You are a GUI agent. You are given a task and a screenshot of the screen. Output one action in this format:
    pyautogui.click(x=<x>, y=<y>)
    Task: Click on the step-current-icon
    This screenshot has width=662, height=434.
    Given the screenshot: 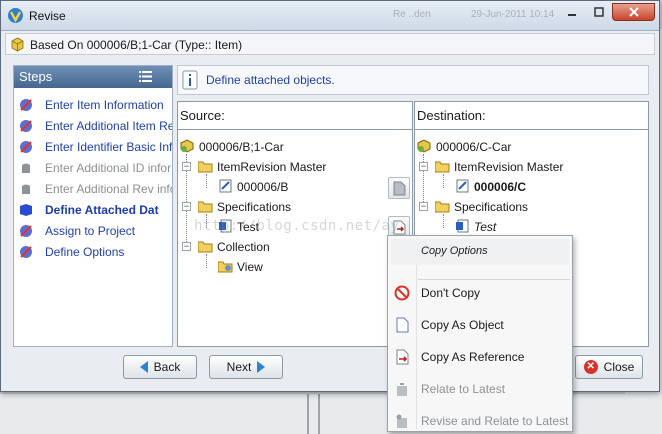 What is the action you would take?
    pyautogui.click(x=26, y=210)
    